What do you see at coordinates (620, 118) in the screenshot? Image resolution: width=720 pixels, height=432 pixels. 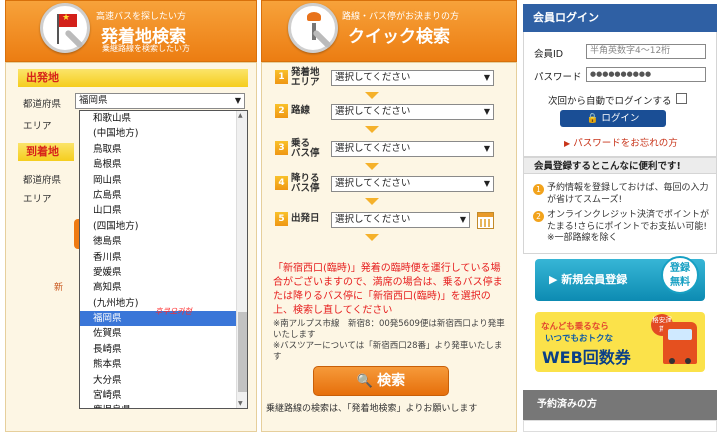 I see `login-button-label: ログイン` at bounding box center [620, 118].